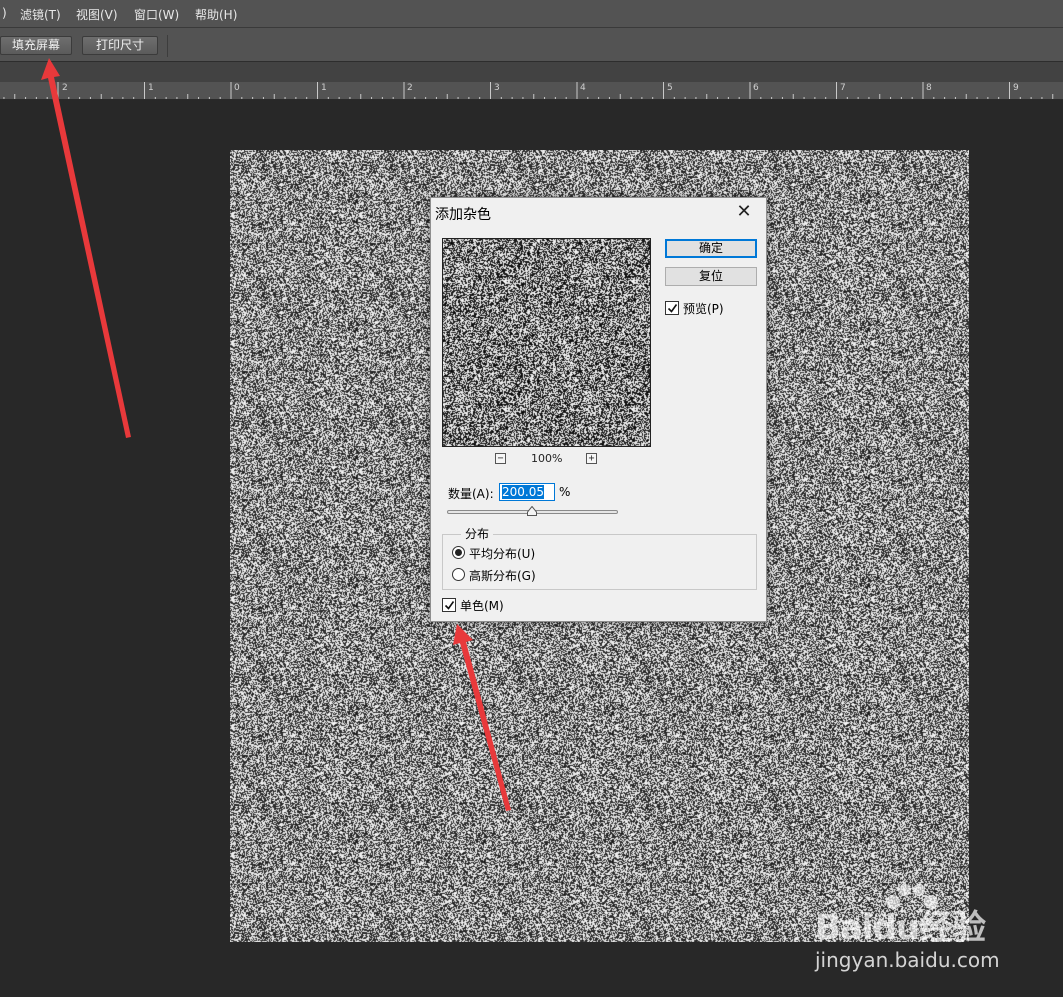 Image resolution: width=1063 pixels, height=997 pixels. I want to click on amount-label: 数量(A):, so click(471, 493).